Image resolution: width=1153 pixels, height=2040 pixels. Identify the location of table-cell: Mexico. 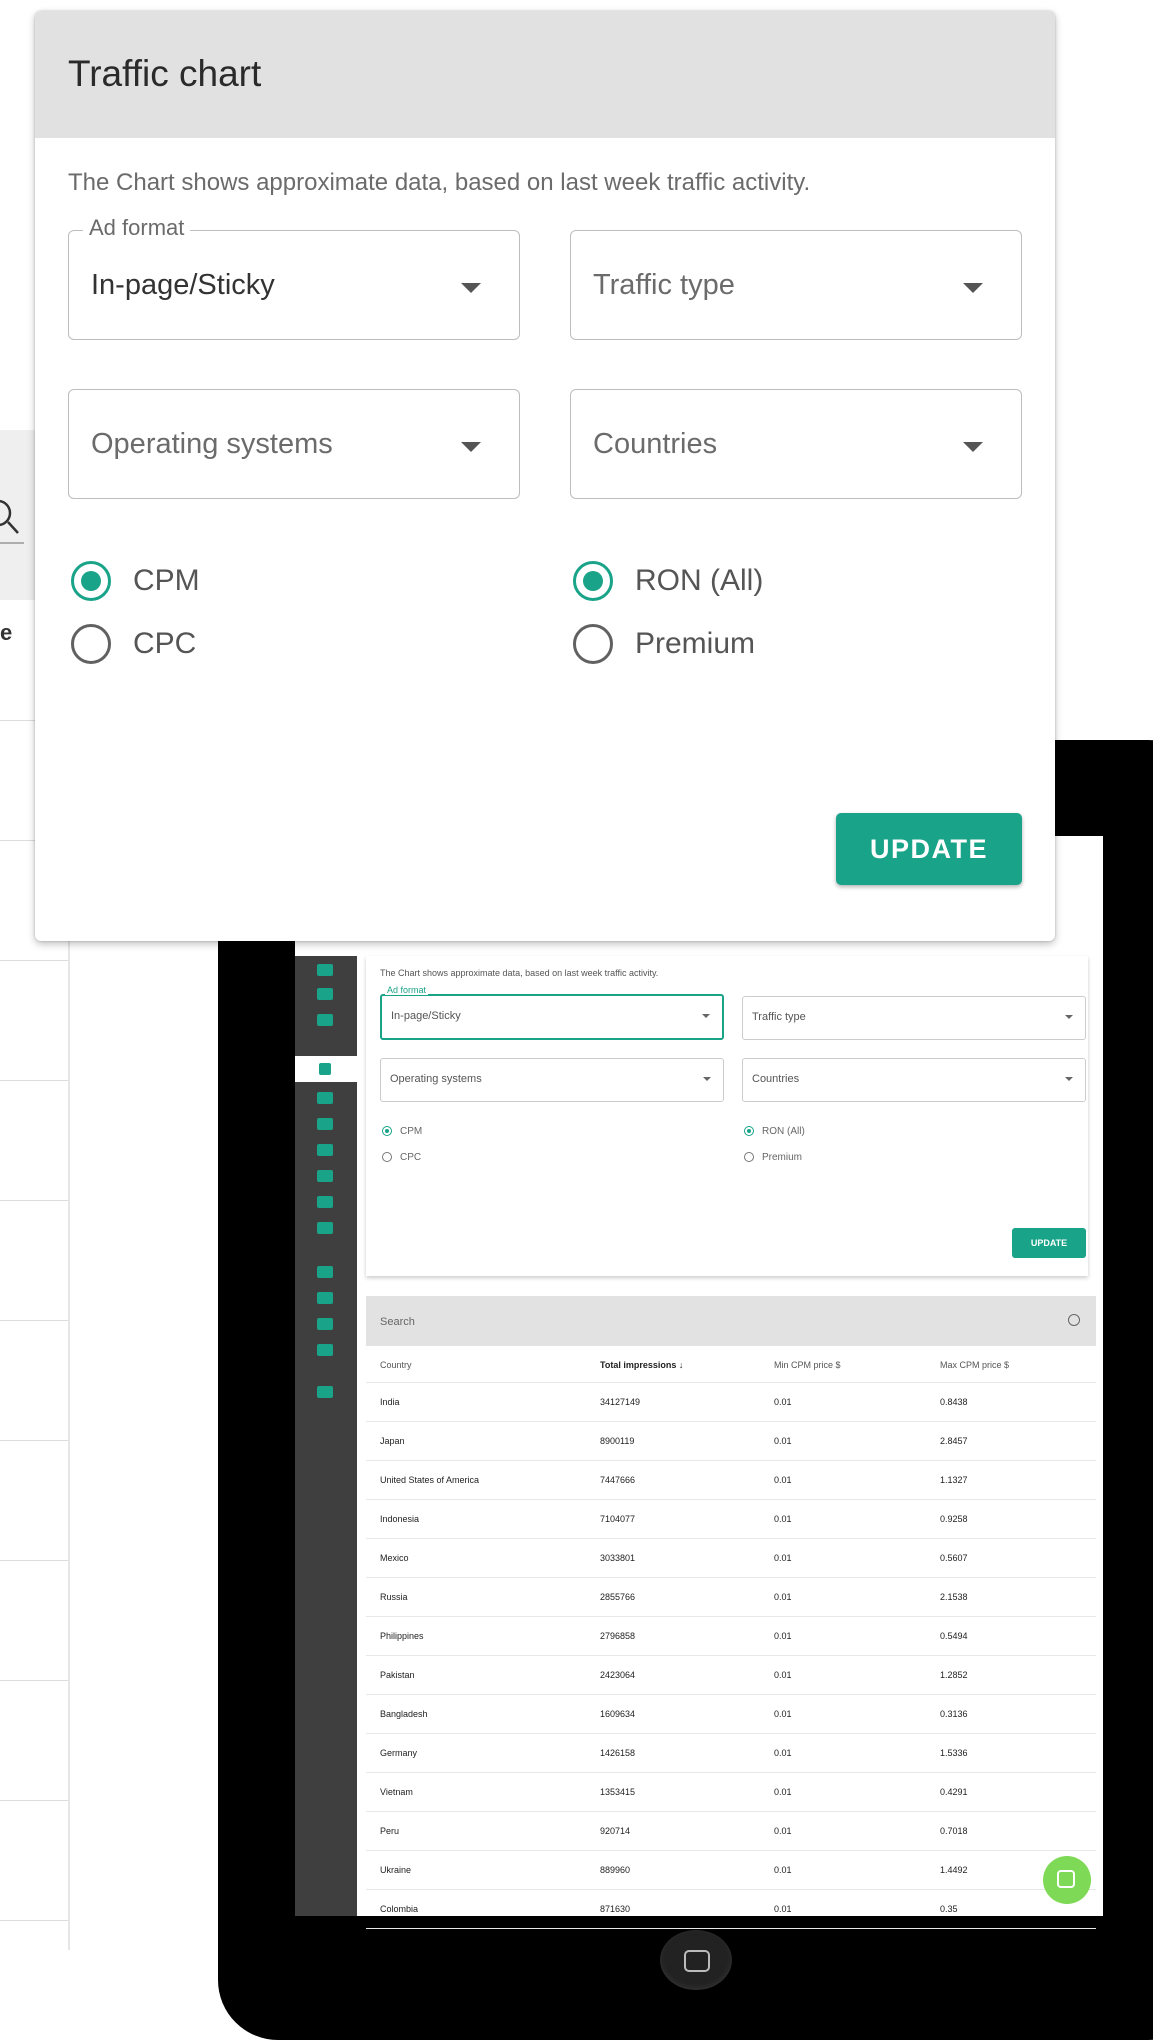
(394, 1558).